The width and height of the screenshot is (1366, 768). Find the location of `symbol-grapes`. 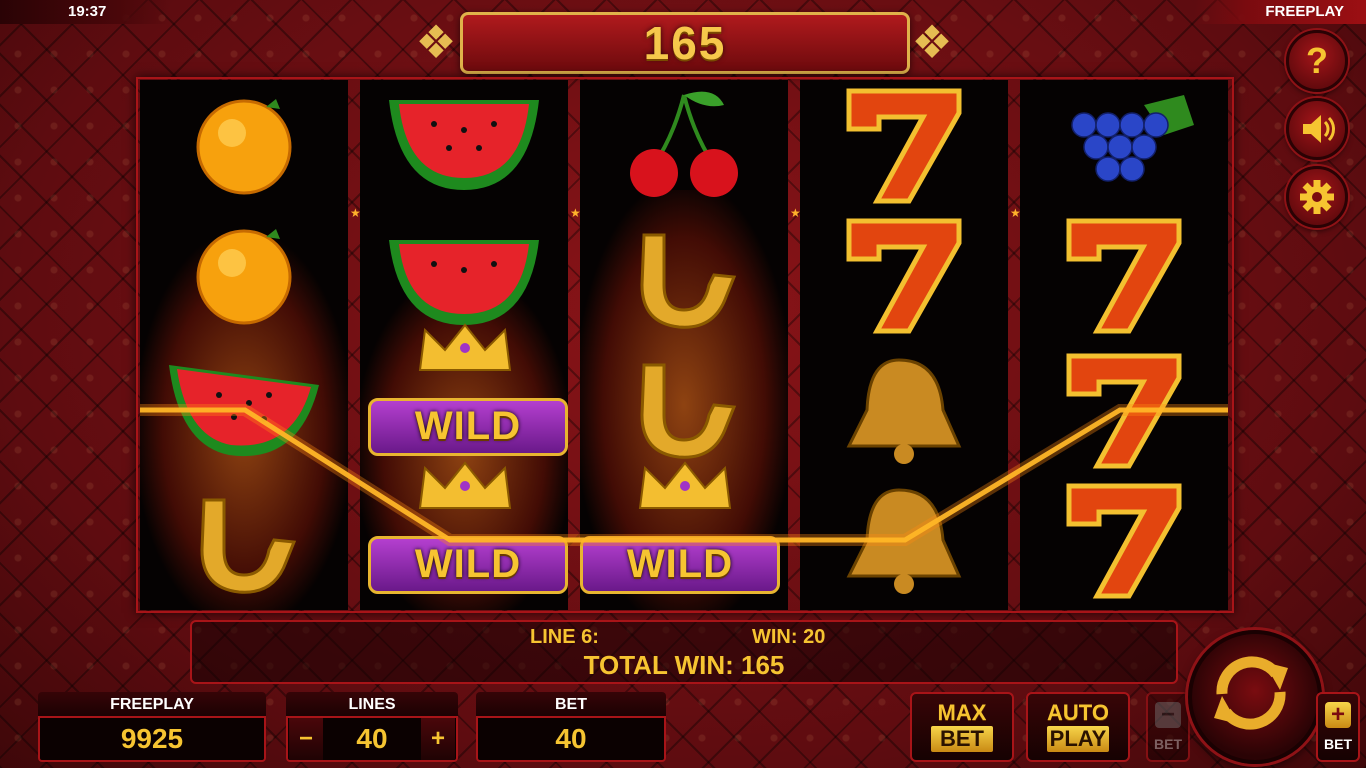

symbol-grapes is located at coordinates (1124, 145).